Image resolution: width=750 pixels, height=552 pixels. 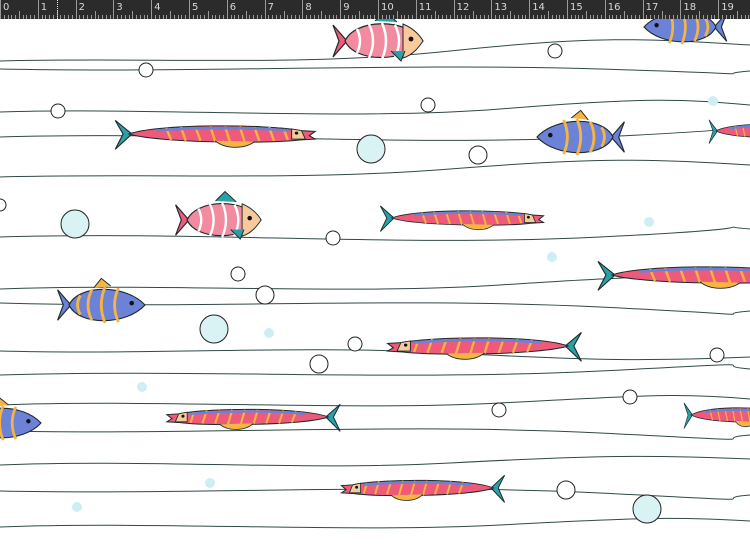 What do you see at coordinates (614, 7) in the screenshot?
I see `ruler-label: 16` at bounding box center [614, 7].